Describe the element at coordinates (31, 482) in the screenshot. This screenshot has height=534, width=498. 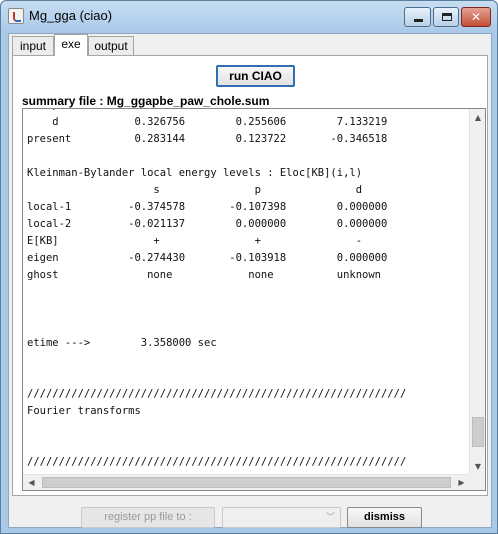
I see `scroll-left-icon: ◀` at that location.